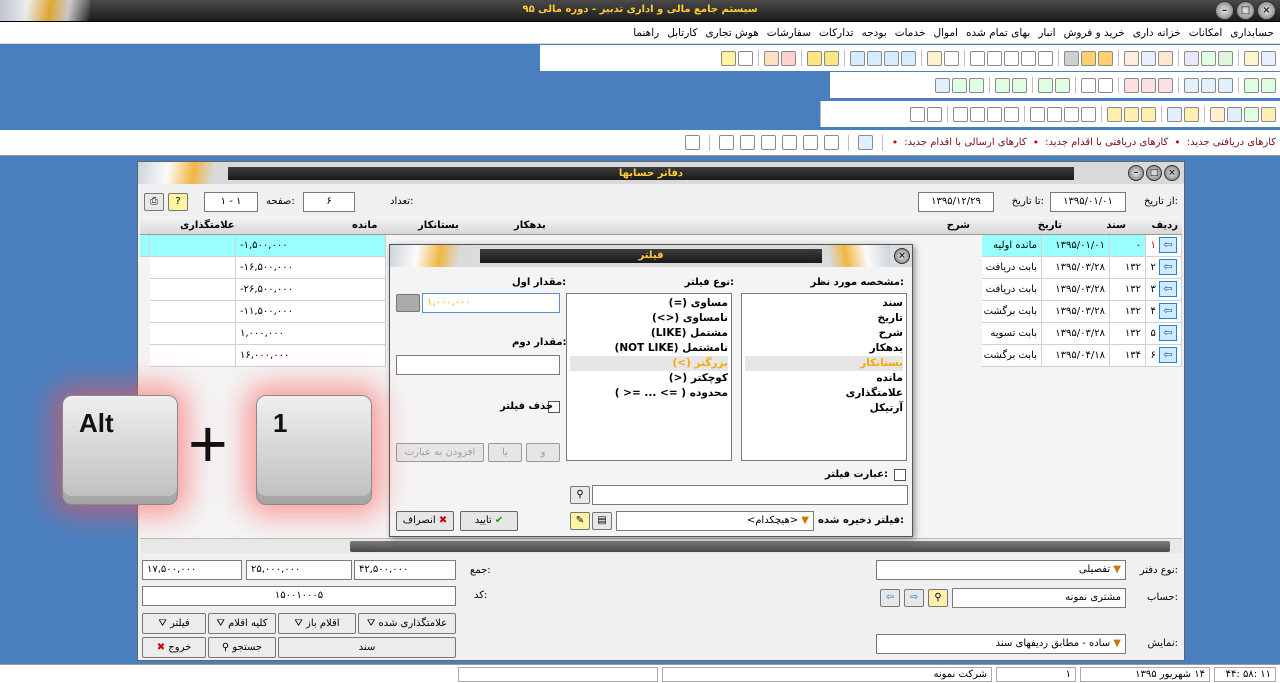 This screenshot has width=1280, height=683. I want to click on menu-item-inventory: انبار, so click(1046, 33).